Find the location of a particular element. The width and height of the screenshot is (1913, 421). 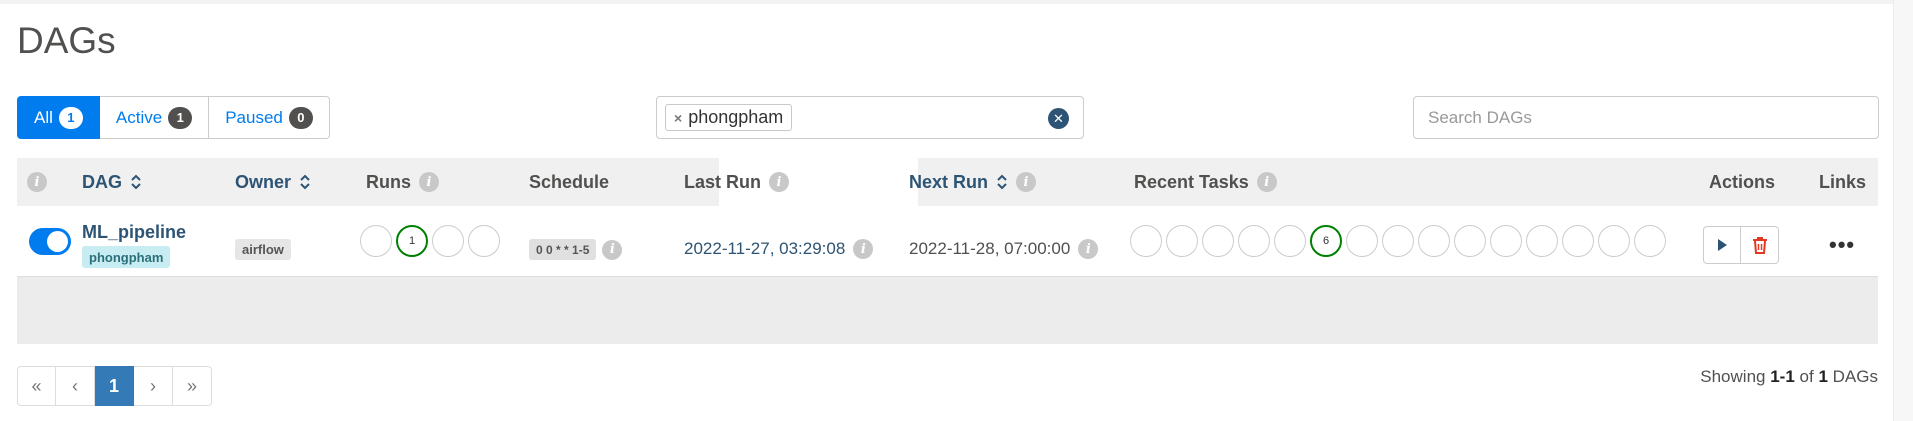

trash-icon is located at coordinates (1759, 245).